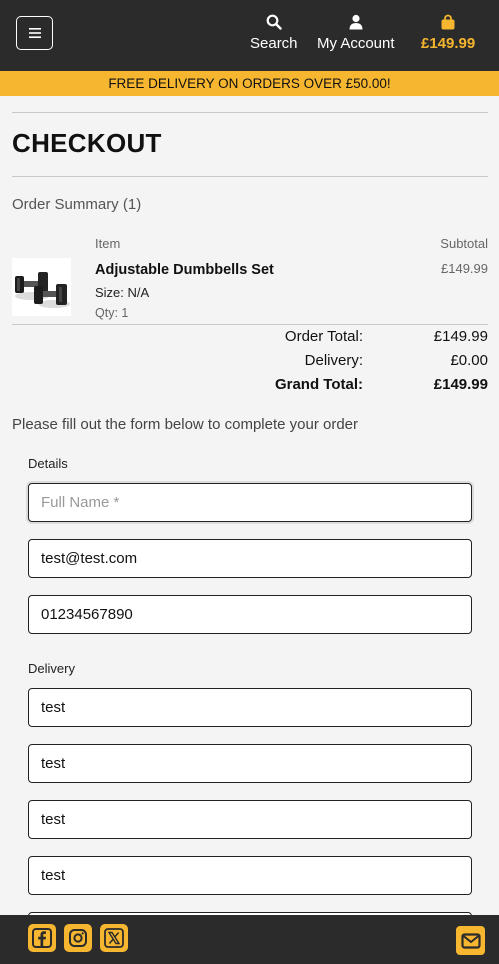 The height and width of the screenshot is (964, 499). I want to click on mail-icon, so click(470, 940).